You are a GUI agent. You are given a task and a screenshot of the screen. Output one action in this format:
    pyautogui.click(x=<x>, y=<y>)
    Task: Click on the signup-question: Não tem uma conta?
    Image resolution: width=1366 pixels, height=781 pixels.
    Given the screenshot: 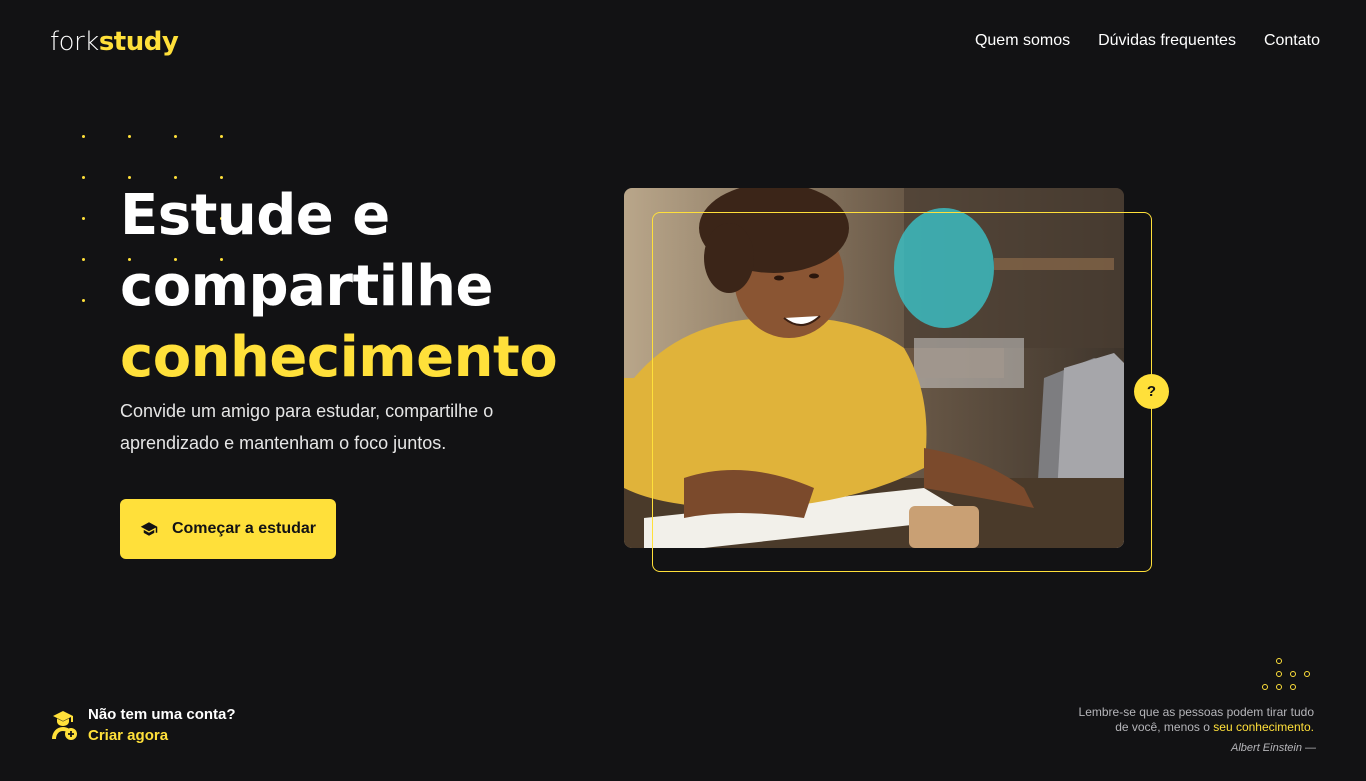 What is the action you would take?
    pyautogui.click(x=162, y=714)
    